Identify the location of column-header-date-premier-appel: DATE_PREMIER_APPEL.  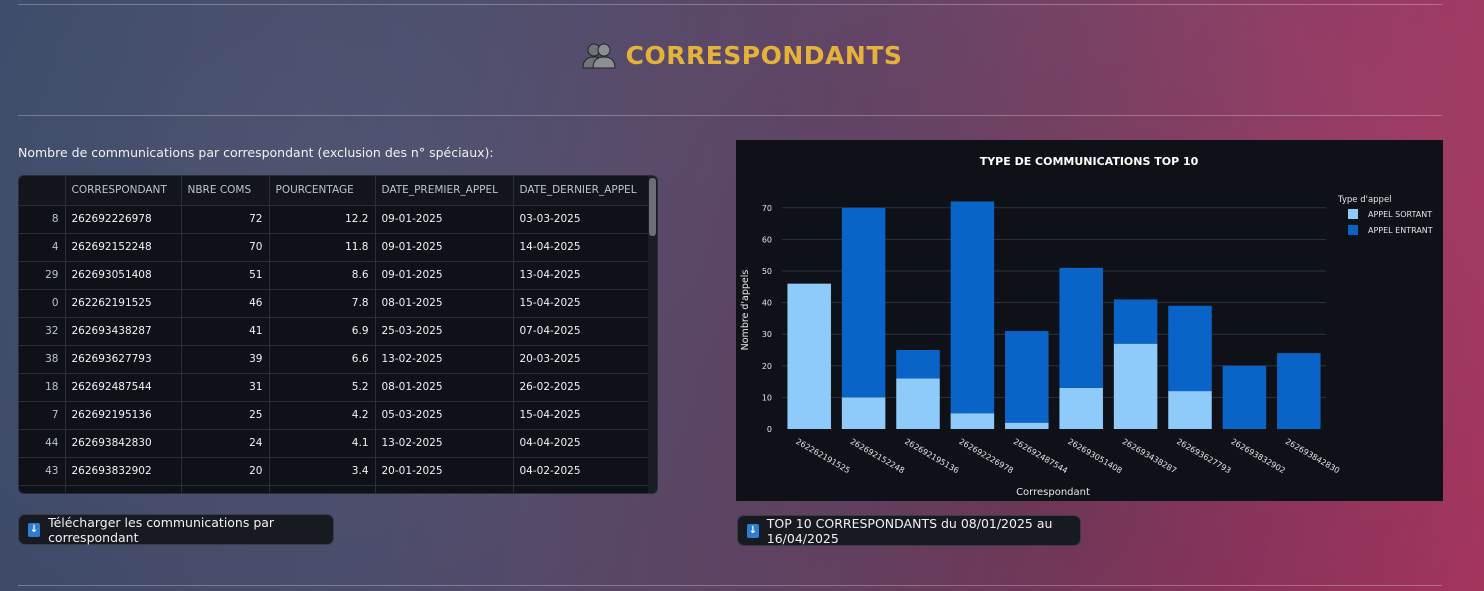
(444, 191).